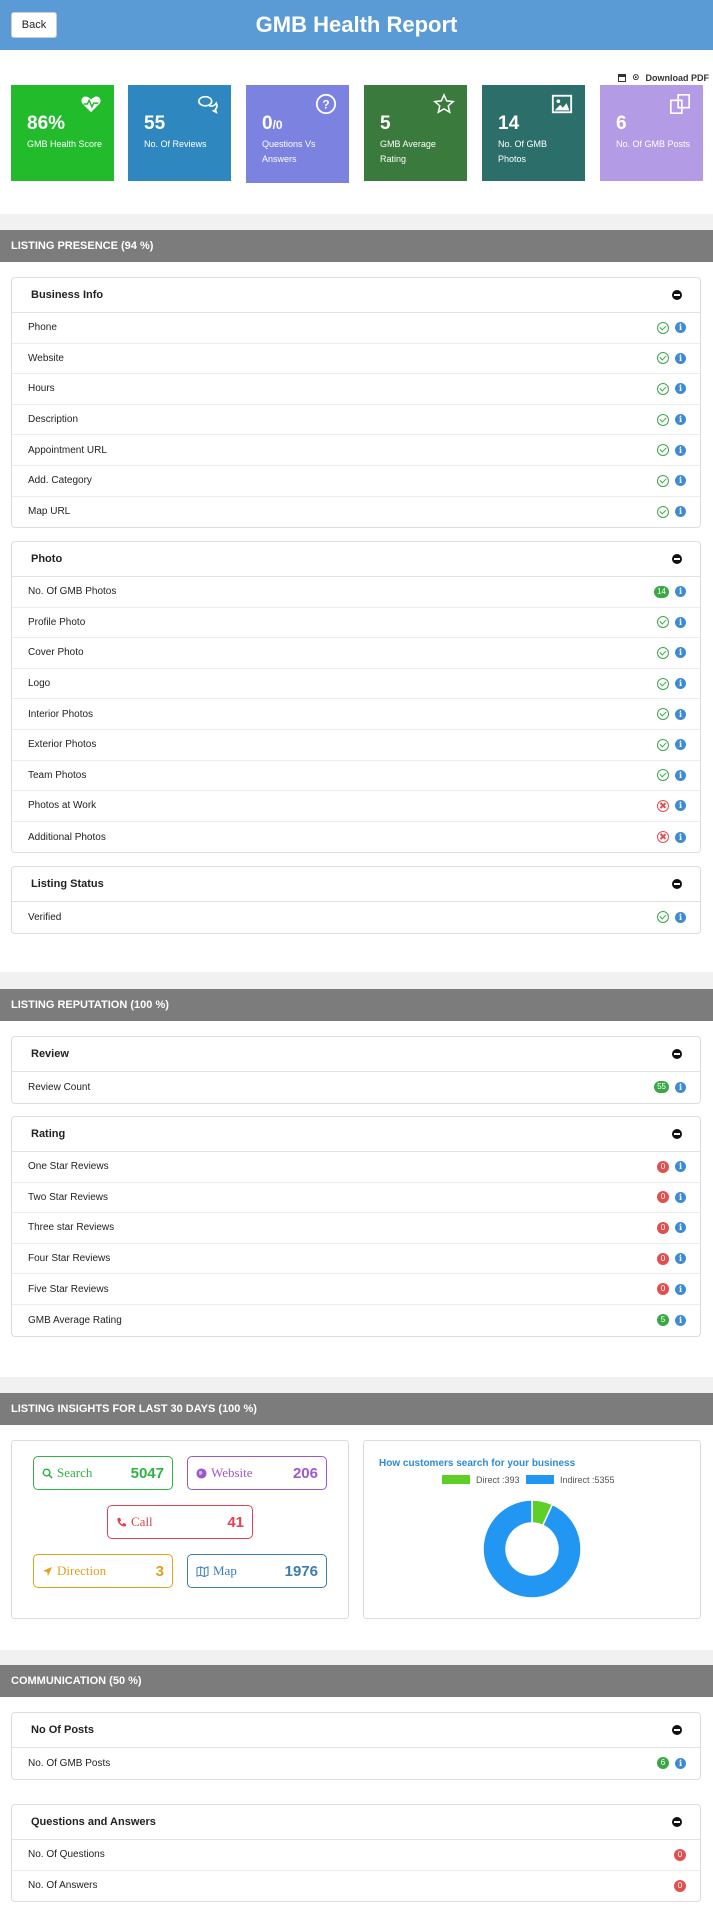 Image resolution: width=713 pixels, height=1920 pixels. Describe the element at coordinates (257, 1571) in the screenshot. I see `map-stat: Map 1976` at that location.